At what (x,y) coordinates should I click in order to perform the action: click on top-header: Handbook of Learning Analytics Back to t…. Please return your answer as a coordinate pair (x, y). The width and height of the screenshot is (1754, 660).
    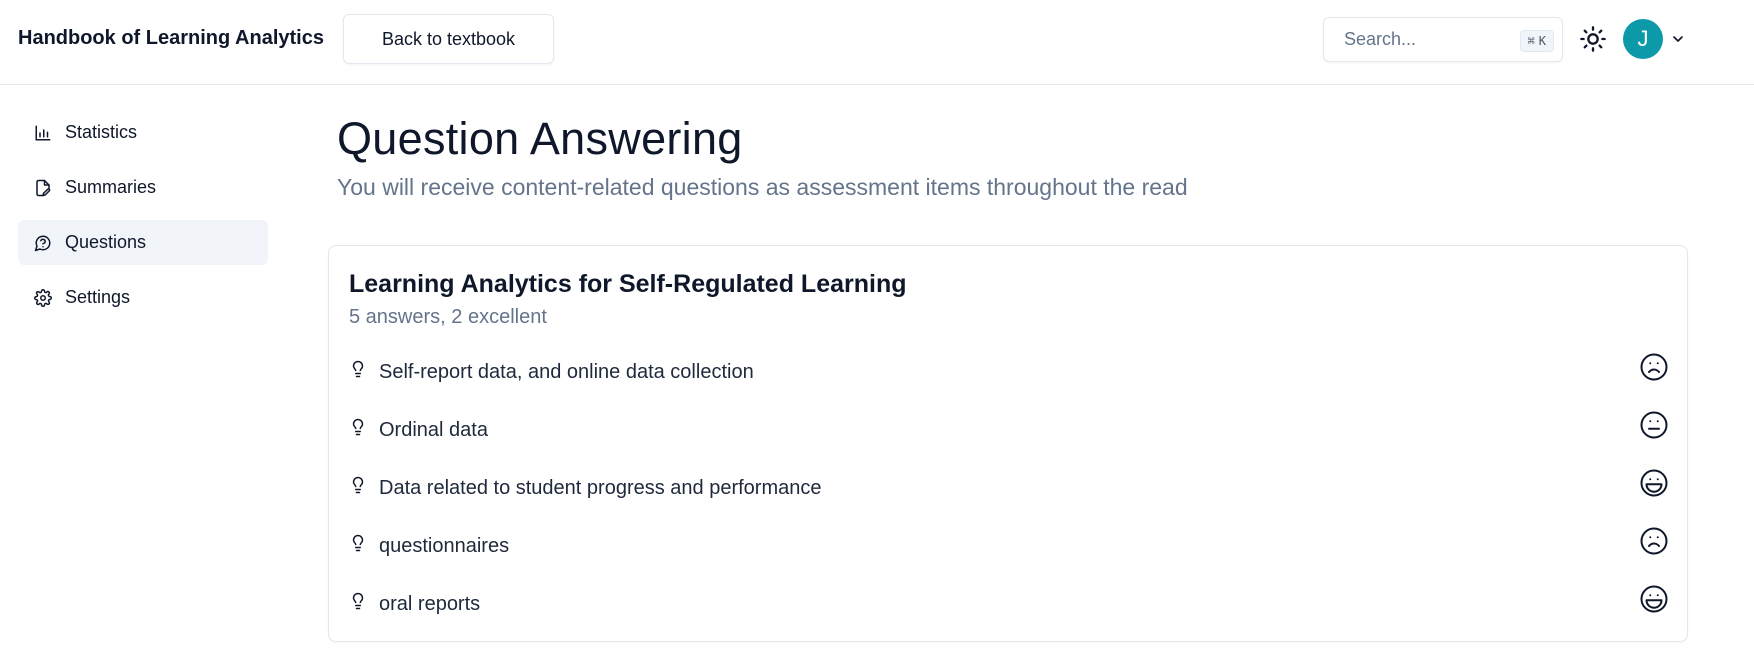
    Looking at the image, I should click on (877, 42).